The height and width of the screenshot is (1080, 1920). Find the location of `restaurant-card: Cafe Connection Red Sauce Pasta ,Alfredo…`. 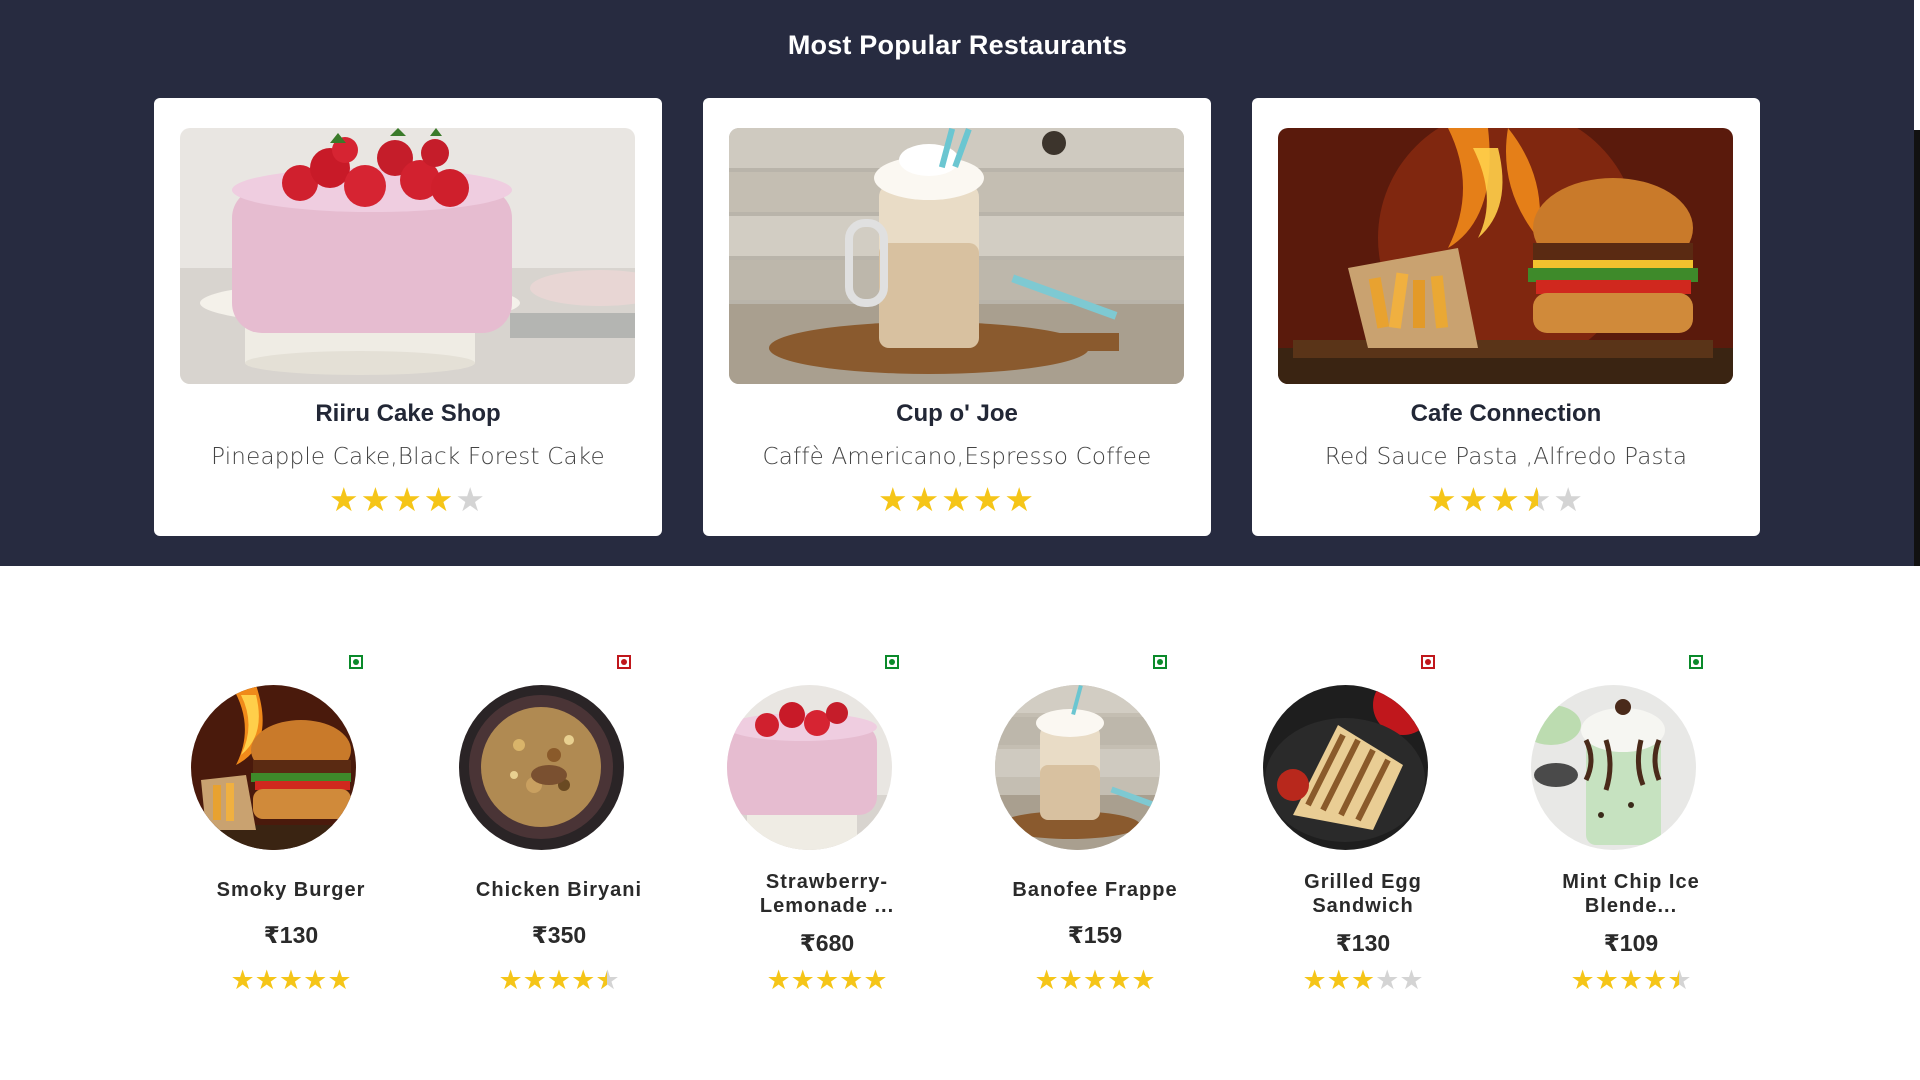

restaurant-card: Cafe Connection Red Sauce Pasta ,Alfredo… is located at coordinates (1506, 317).